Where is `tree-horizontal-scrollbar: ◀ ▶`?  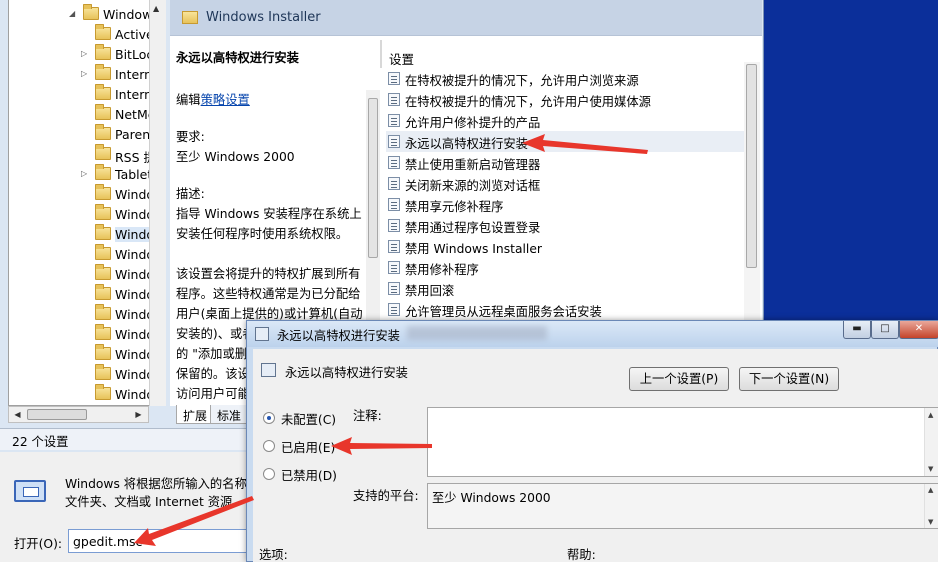
tree-horizontal-scrollbar: ◀ ▶ is located at coordinates (78, 414).